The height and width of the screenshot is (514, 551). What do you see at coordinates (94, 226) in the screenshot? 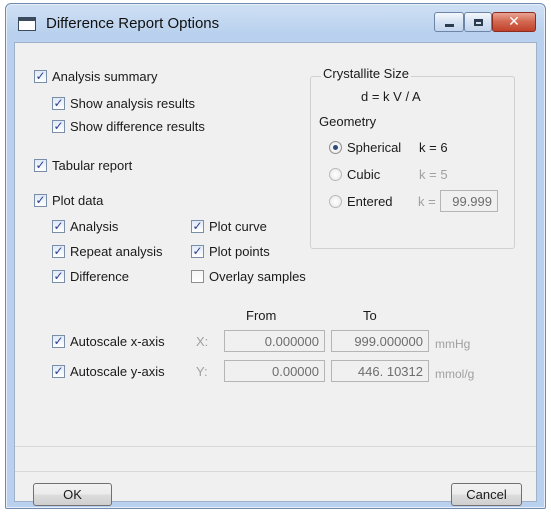
I see `analysis-label: Analysis` at bounding box center [94, 226].